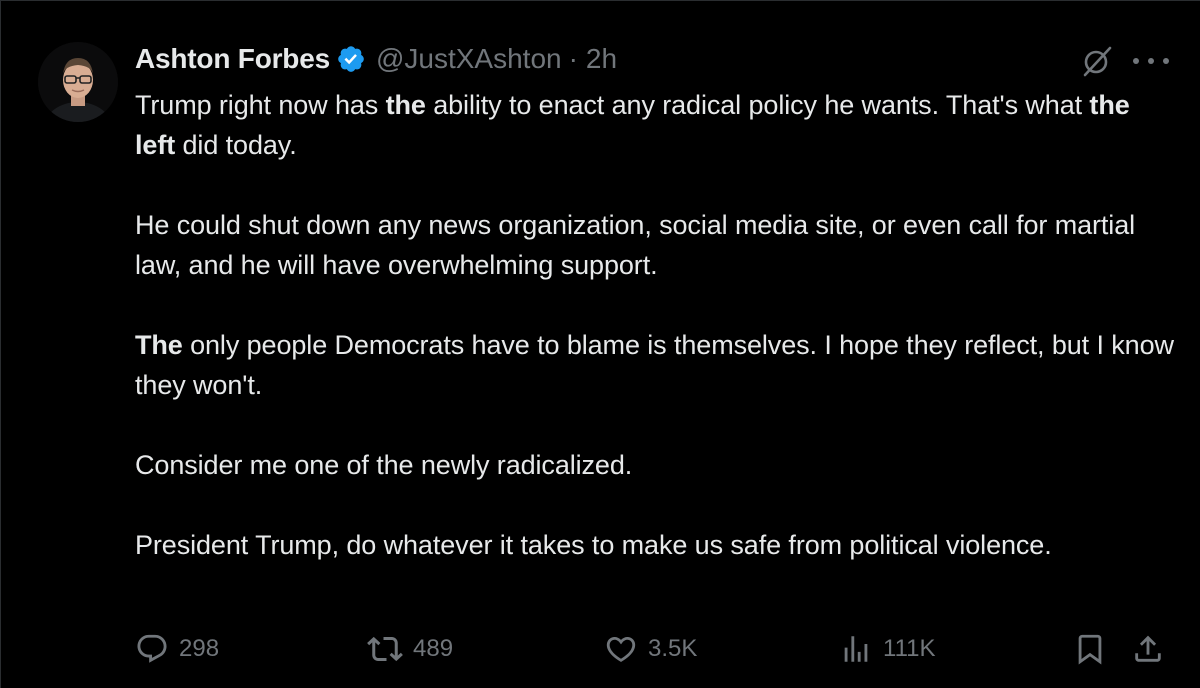 Image resolution: width=1200 pixels, height=688 pixels. I want to click on action-bar: 298 489 3.5K 111K, so click(600, 649).